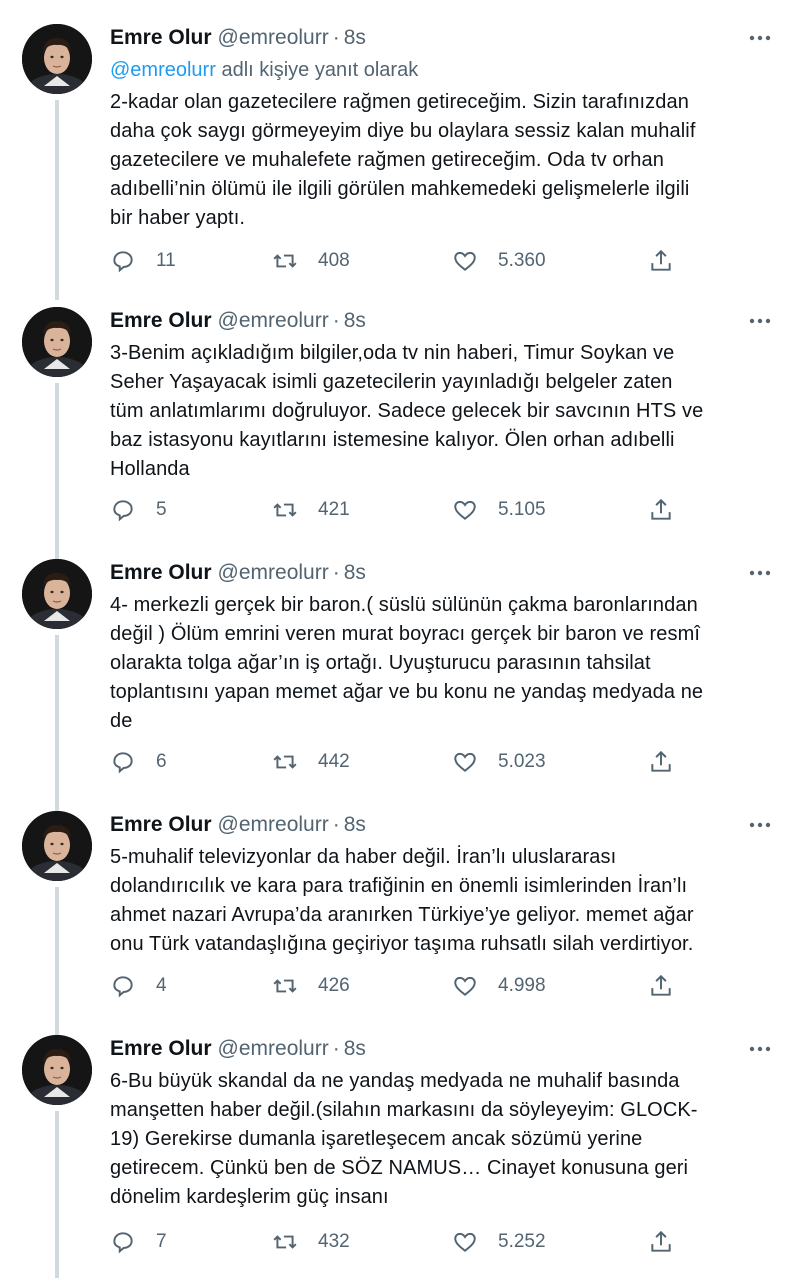  I want to click on reply-button: 7, so click(138, 1242).